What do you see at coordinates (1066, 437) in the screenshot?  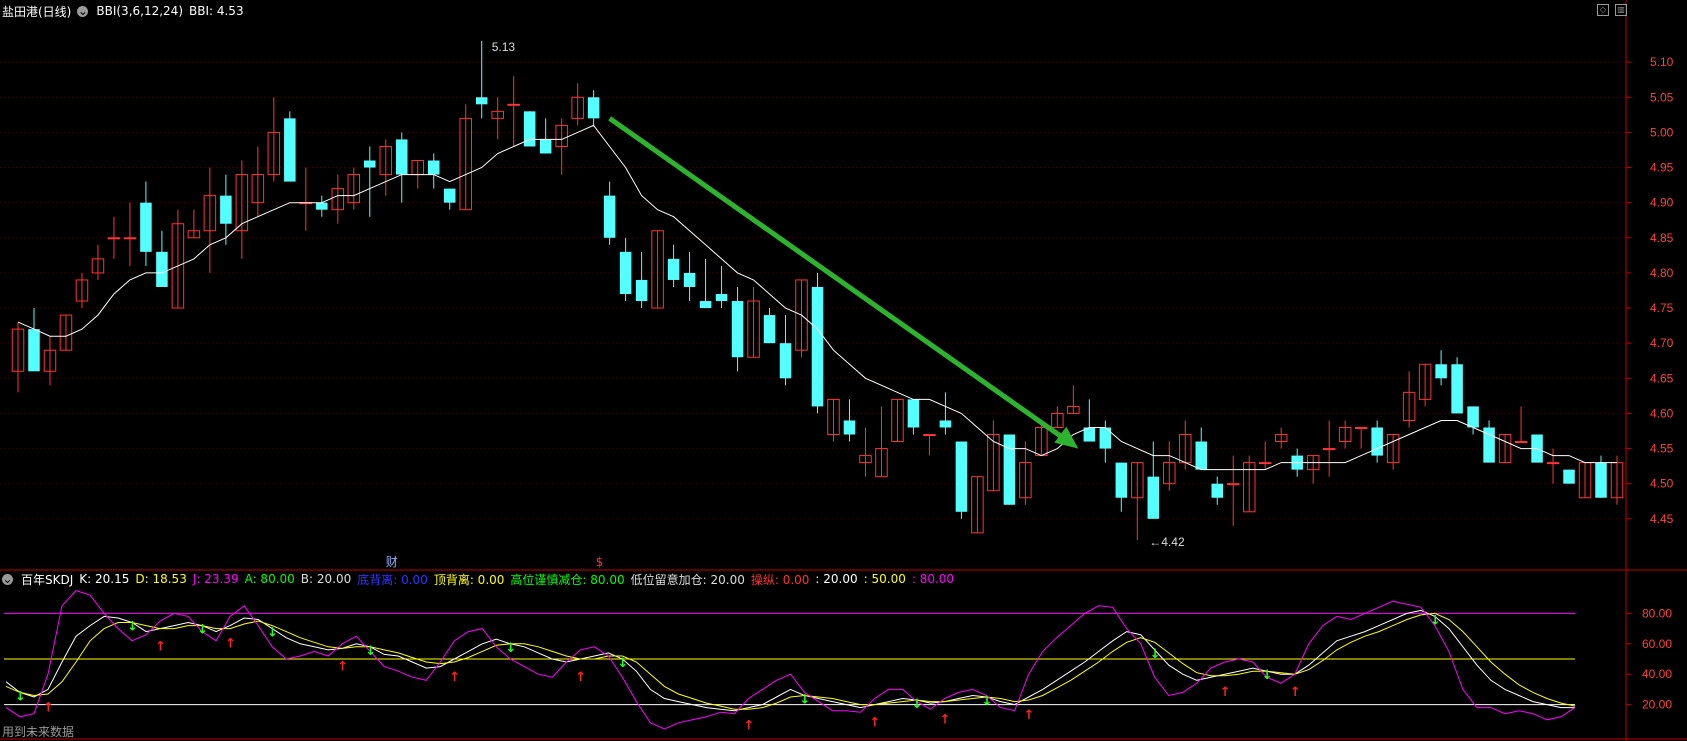 I see `trend-arrow-head` at bounding box center [1066, 437].